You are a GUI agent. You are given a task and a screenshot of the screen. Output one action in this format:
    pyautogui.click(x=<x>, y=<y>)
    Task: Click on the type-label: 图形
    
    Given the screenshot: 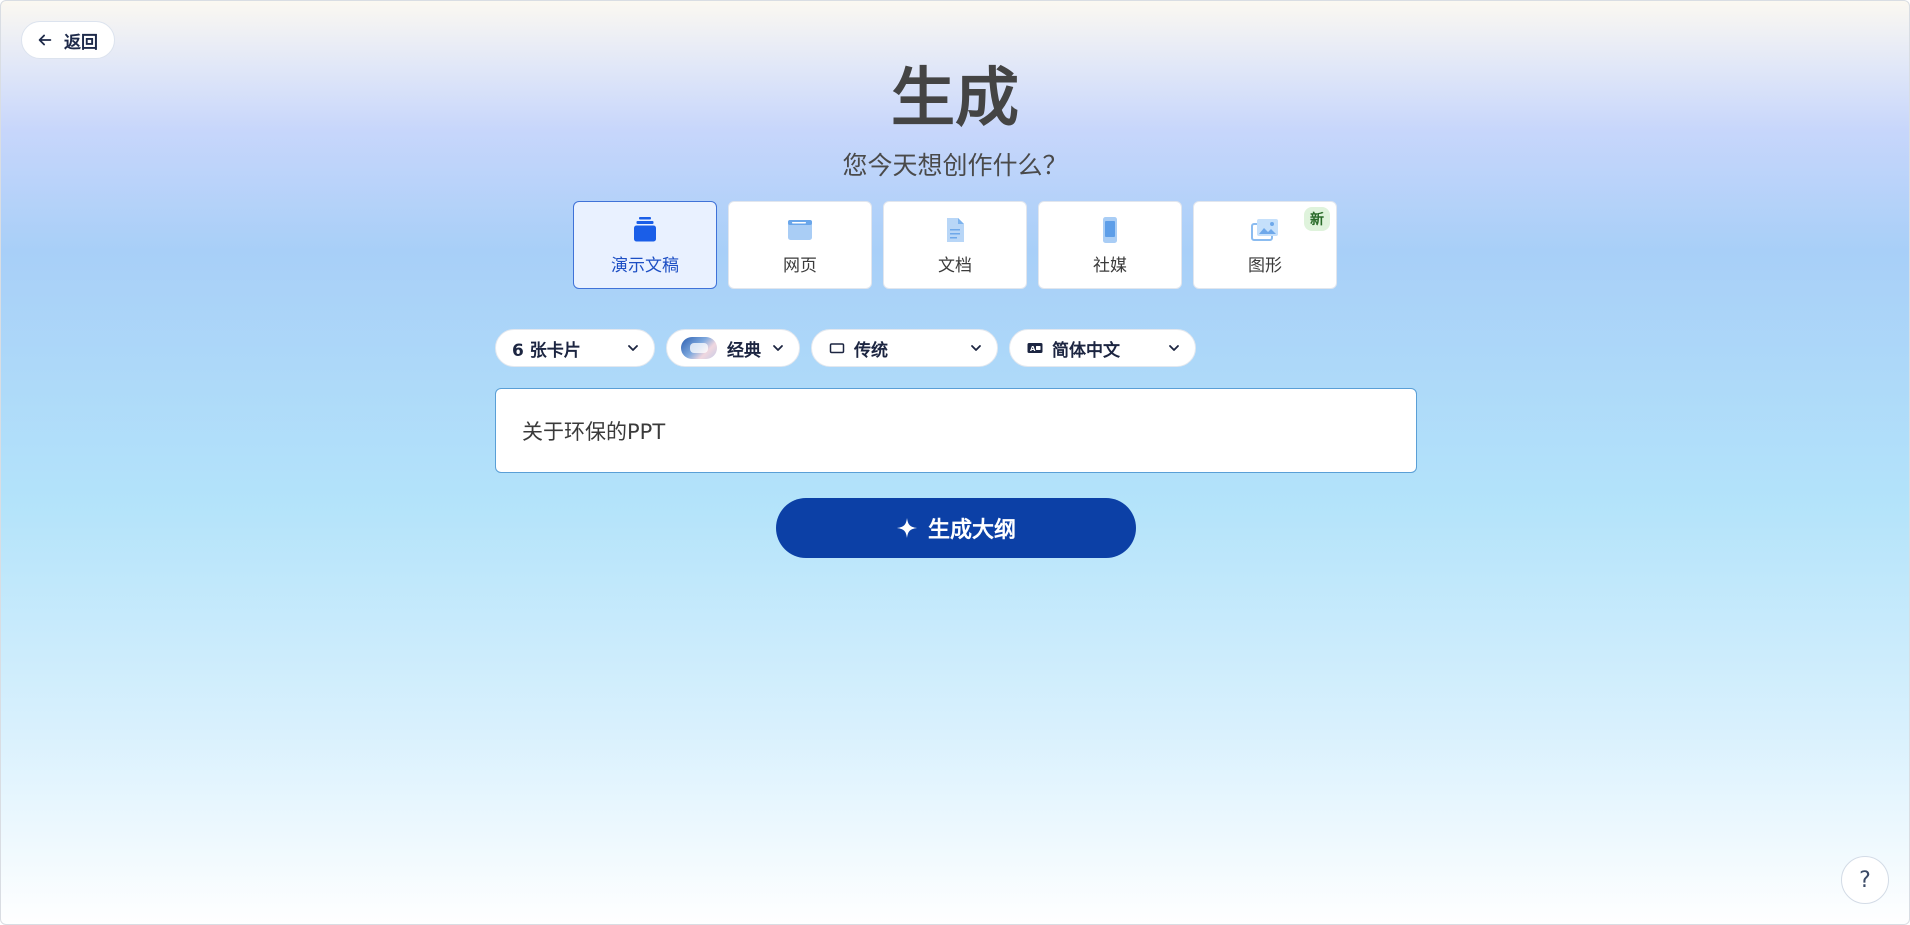 What is the action you would take?
    pyautogui.click(x=1265, y=265)
    